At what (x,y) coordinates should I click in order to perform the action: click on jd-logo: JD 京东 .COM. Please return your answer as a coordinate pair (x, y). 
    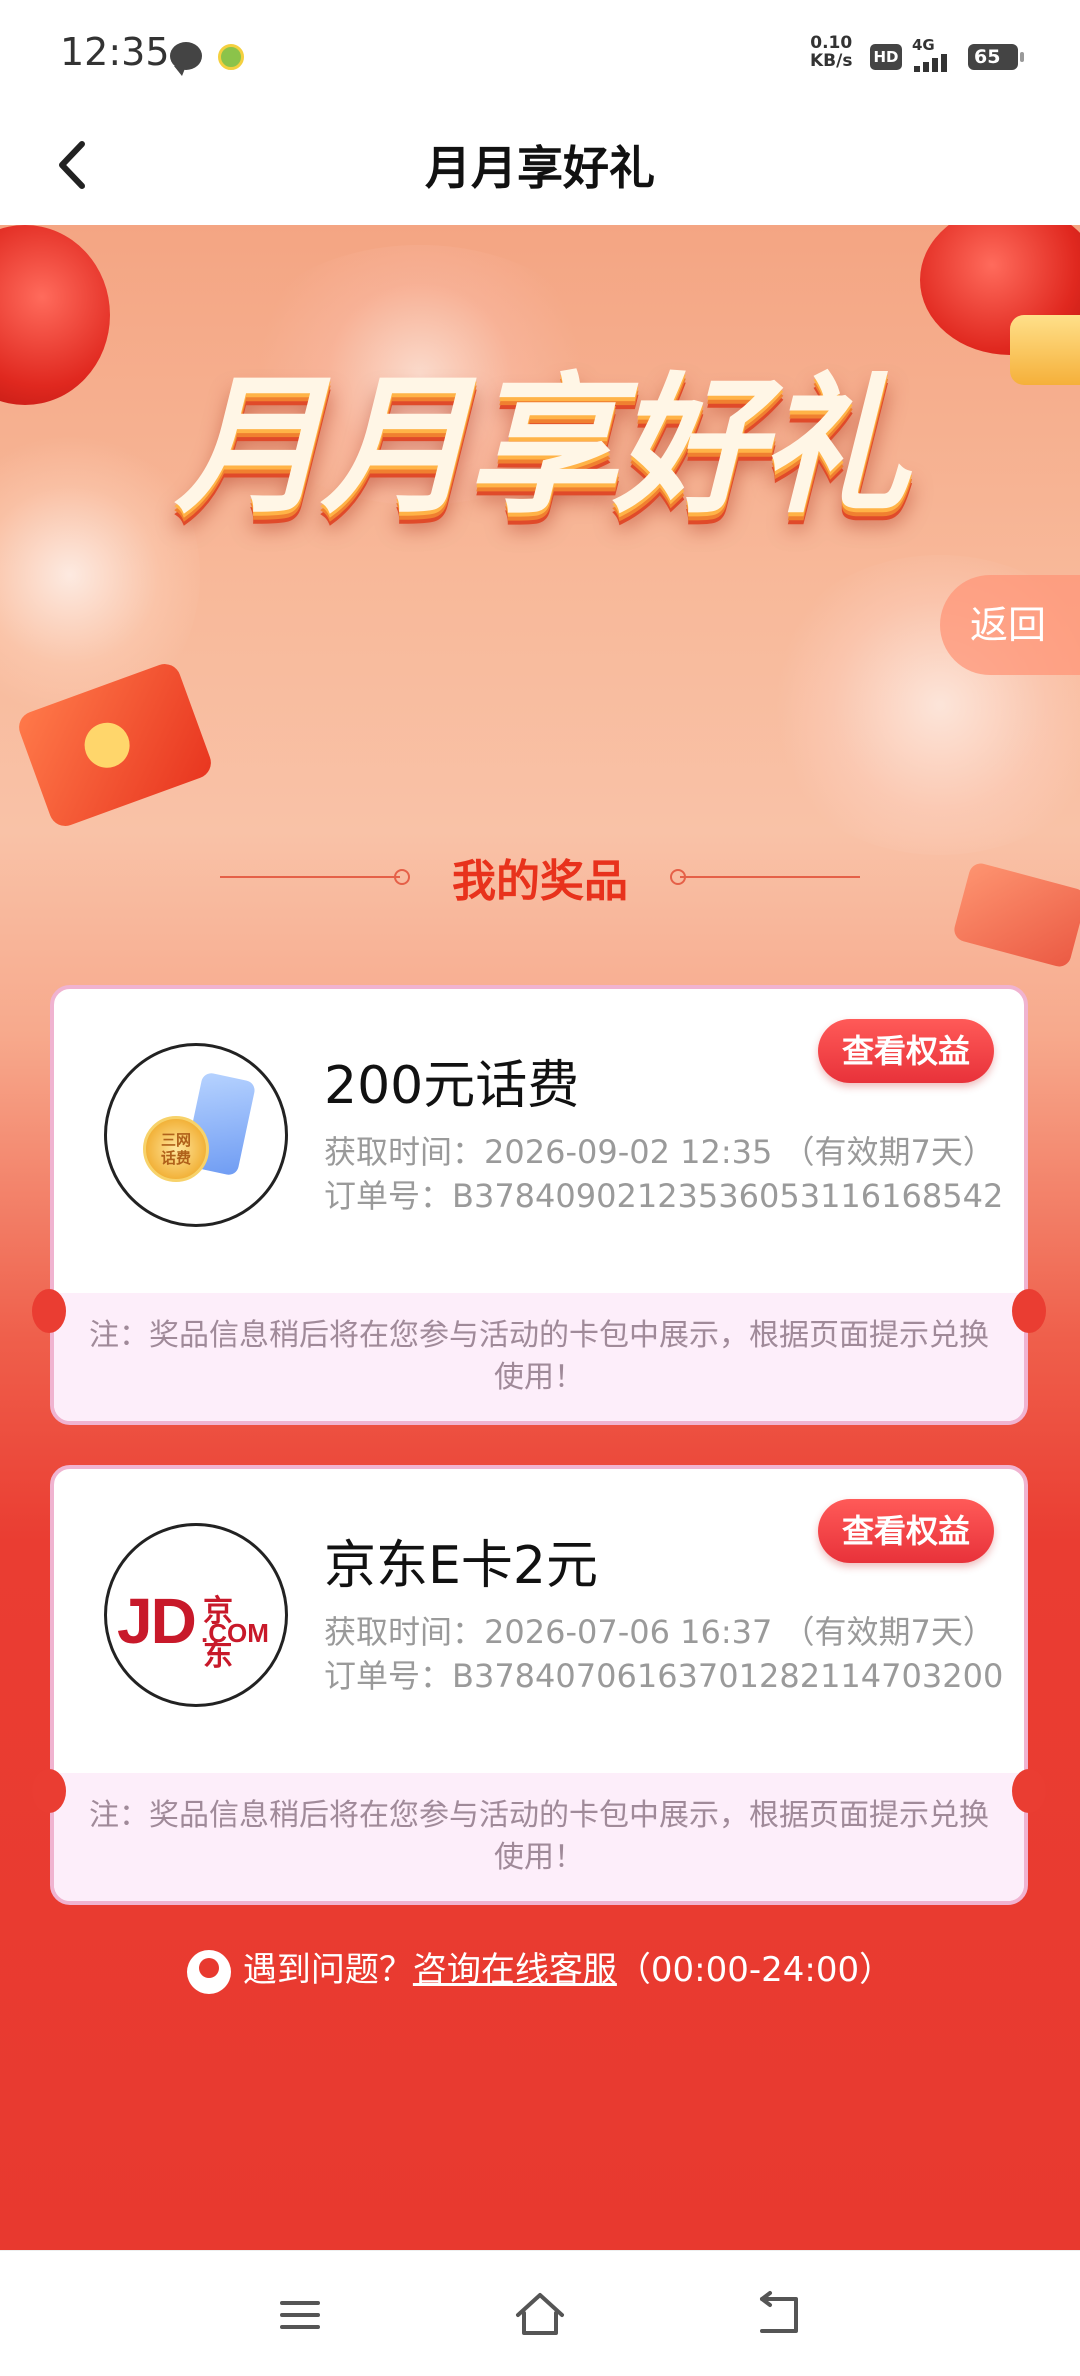
    Looking at the image, I should click on (196, 1615).